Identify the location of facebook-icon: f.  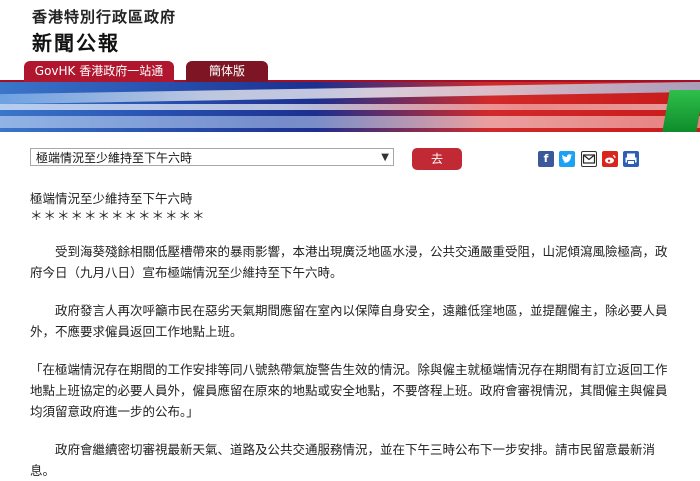
(546, 159).